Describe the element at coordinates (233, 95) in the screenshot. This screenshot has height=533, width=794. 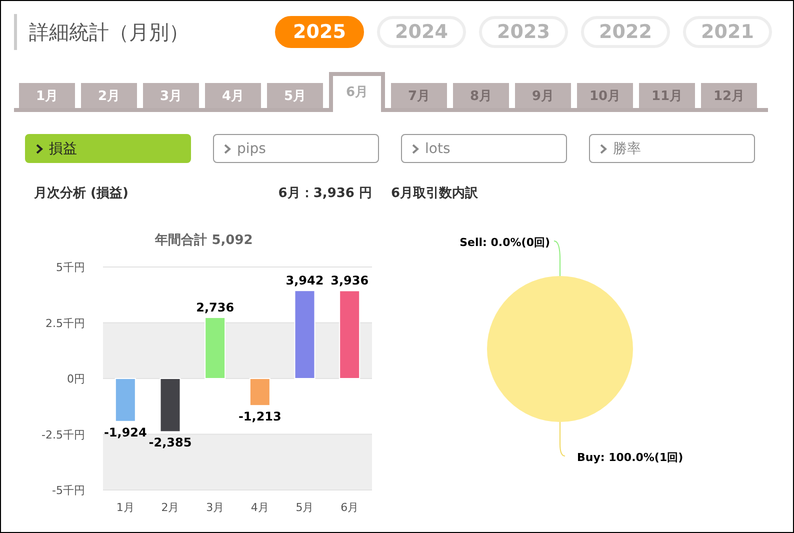
I see `month-tab: 4月` at that location.